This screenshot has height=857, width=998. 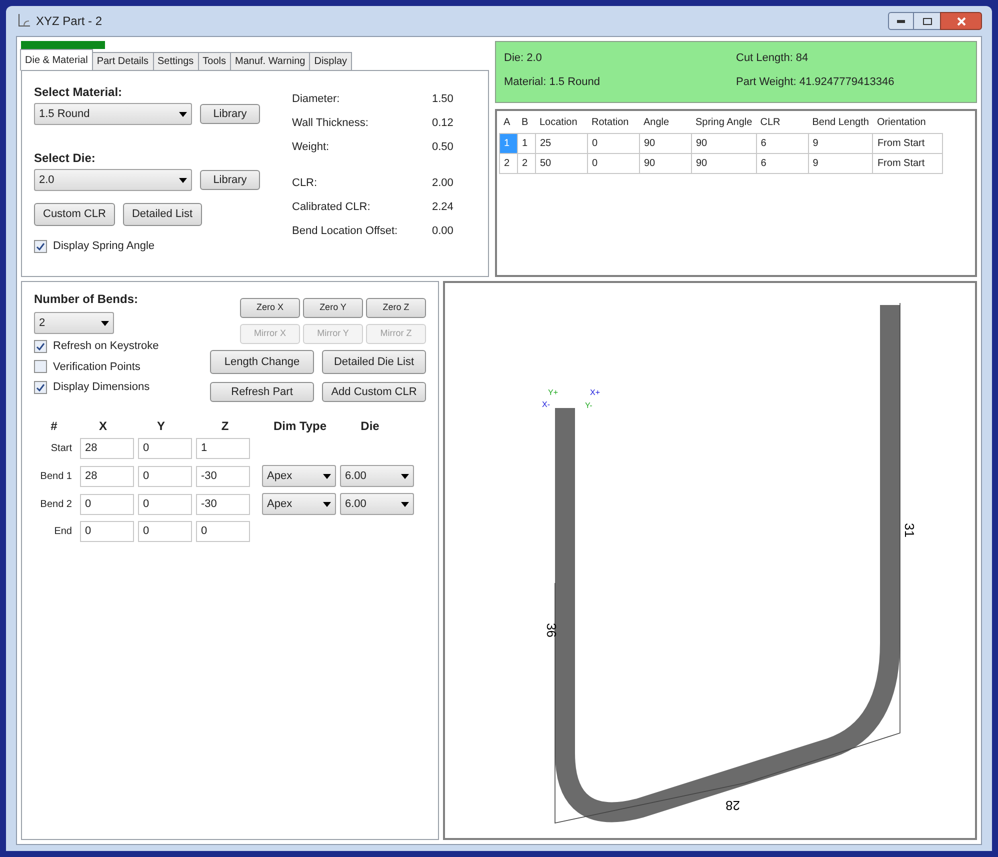 I want to click on material-dropdown: 1.5 Round, so click(x=113, y=114).